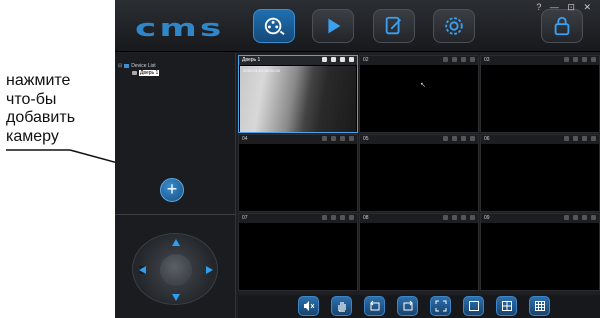 This screenshot has width=600, height=318. I want to click on tree-root-label: Device List, so click(143, 65).